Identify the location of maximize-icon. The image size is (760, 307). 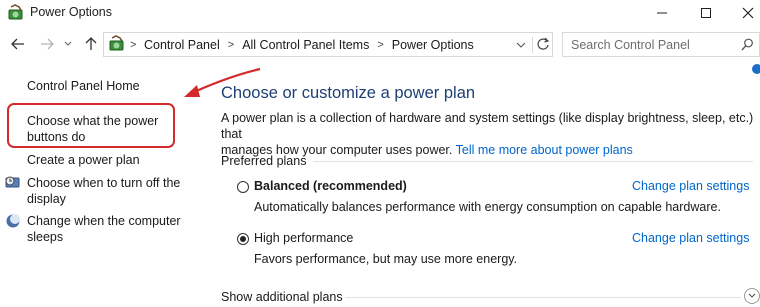
(706, 13).